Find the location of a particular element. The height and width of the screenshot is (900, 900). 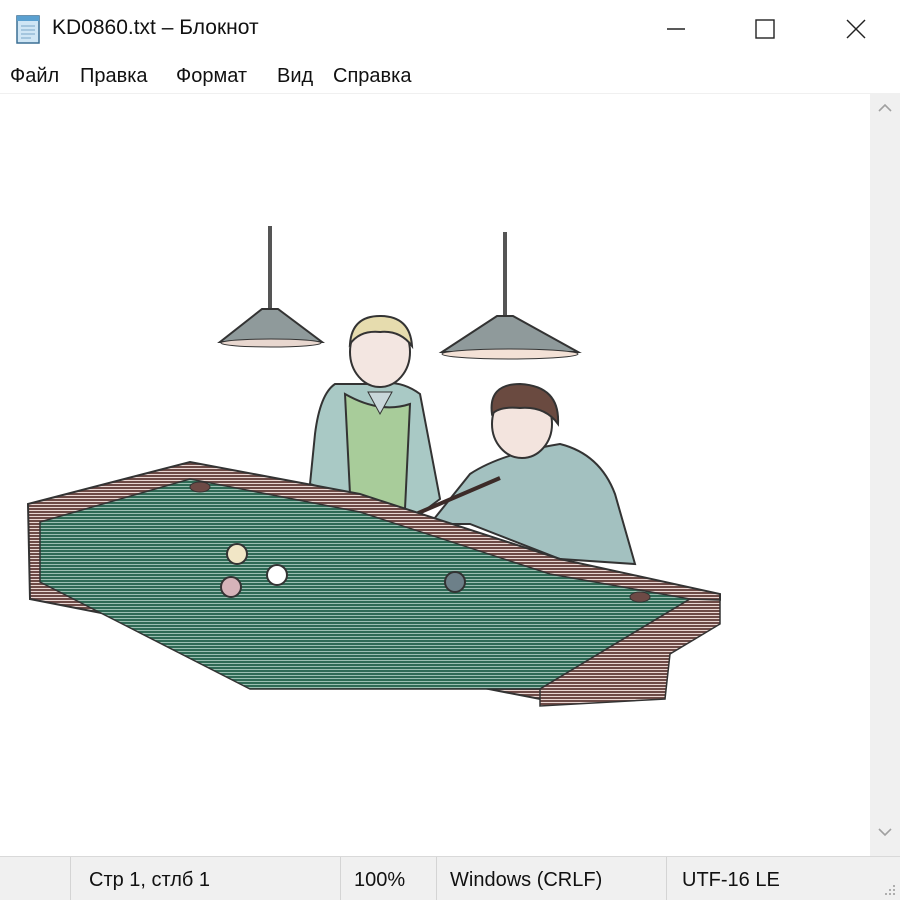

resize-grip-icon is located at coordinates (889, 889).